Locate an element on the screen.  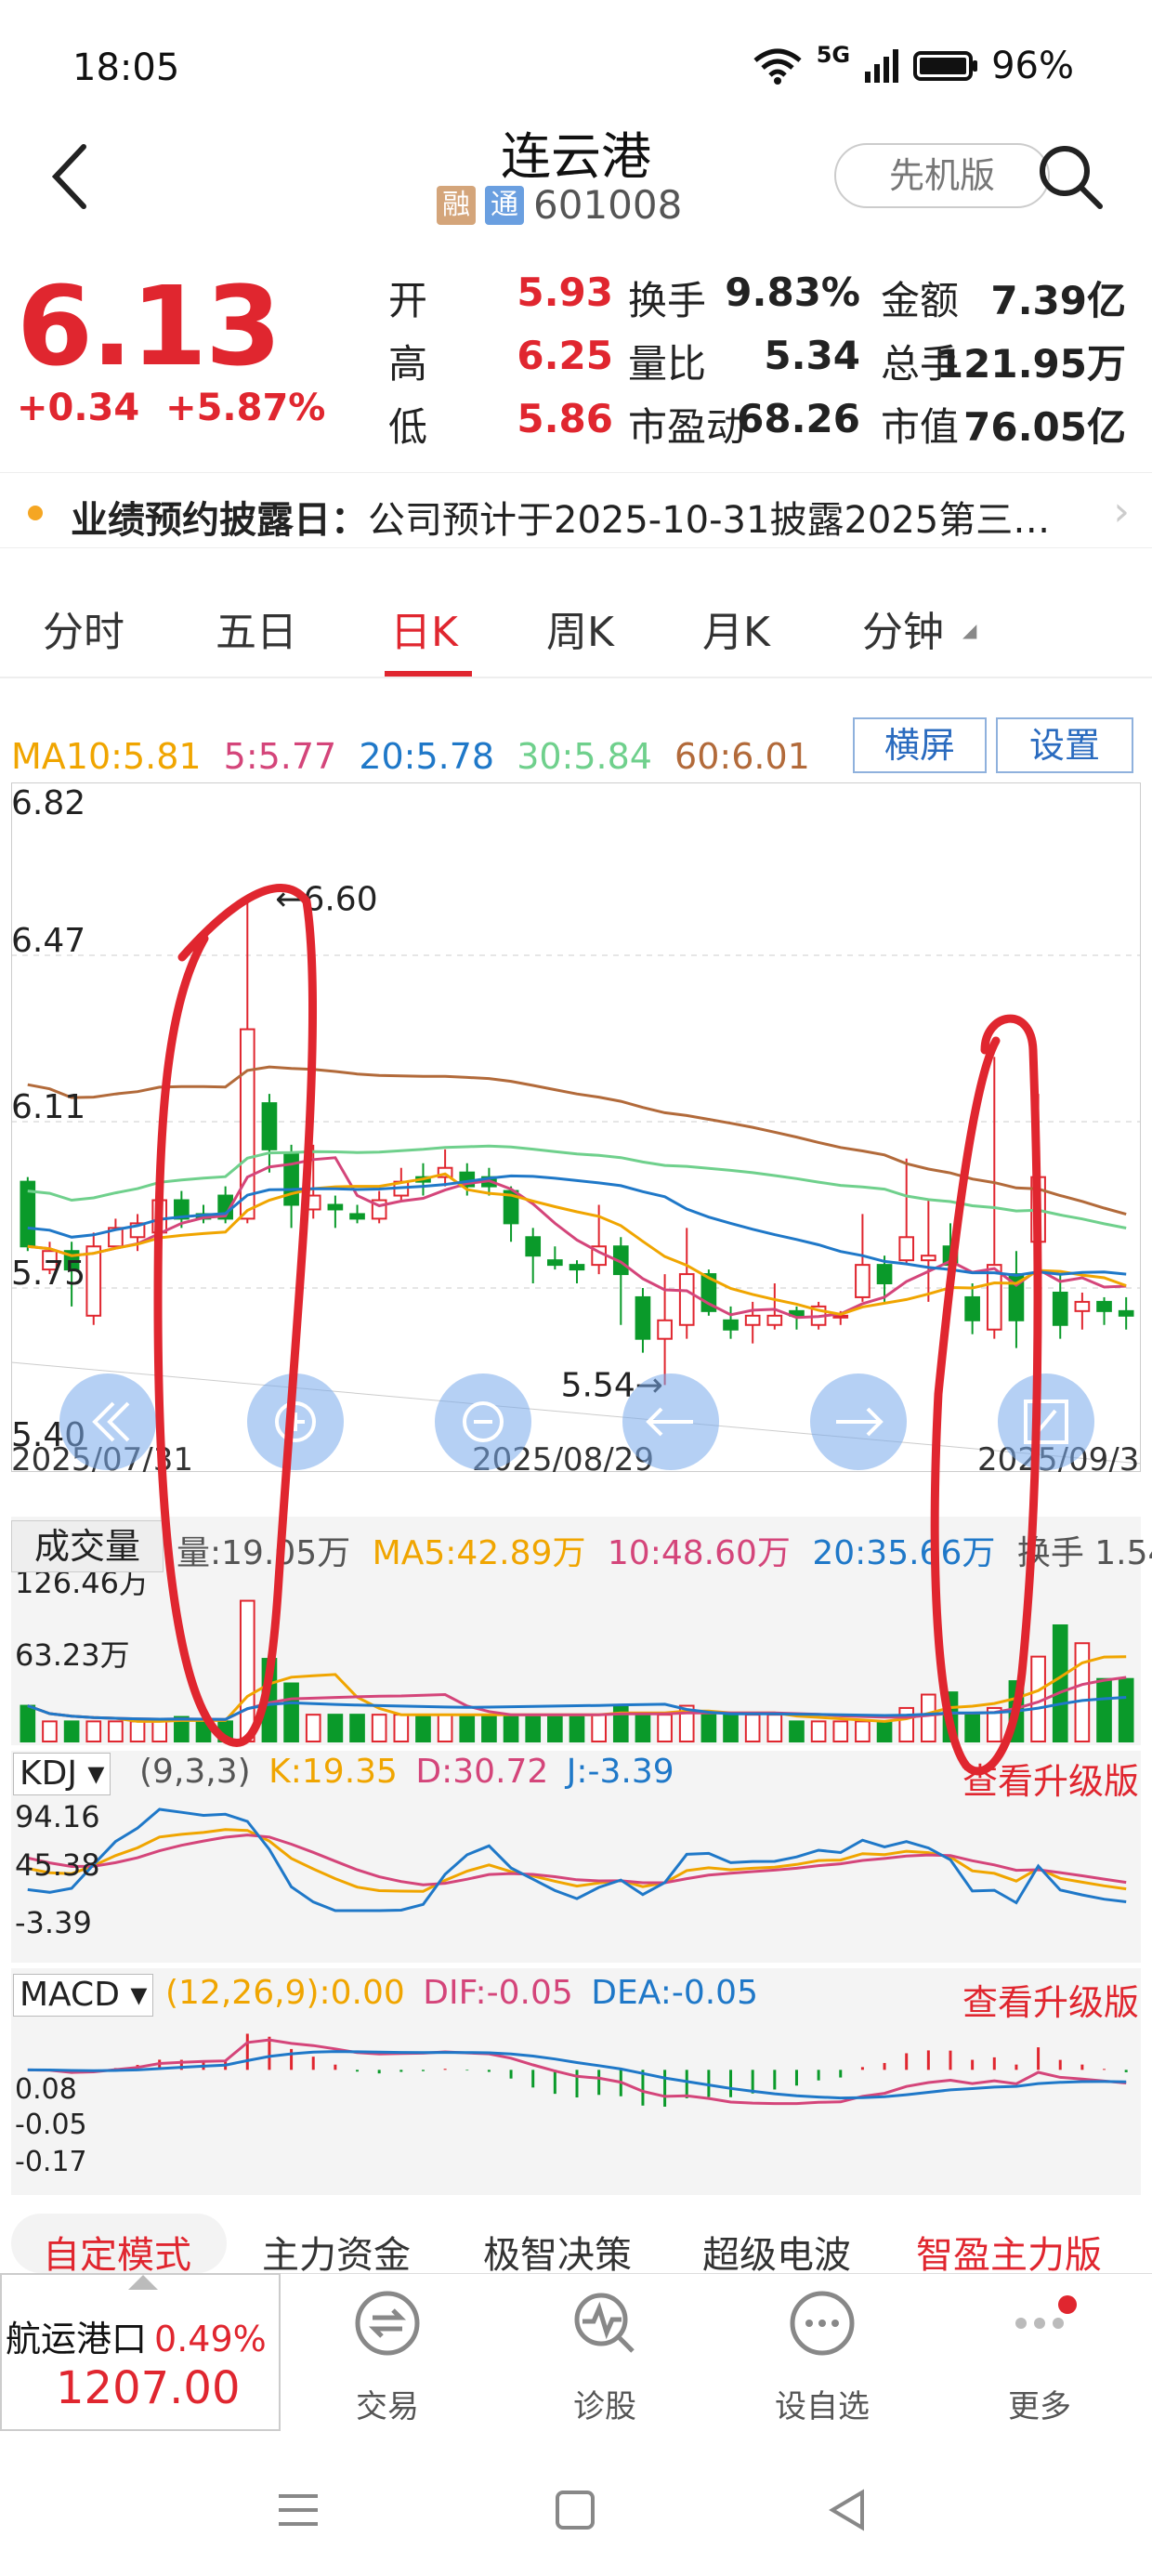
rewind-icon is located at coordinates (107, 1421).